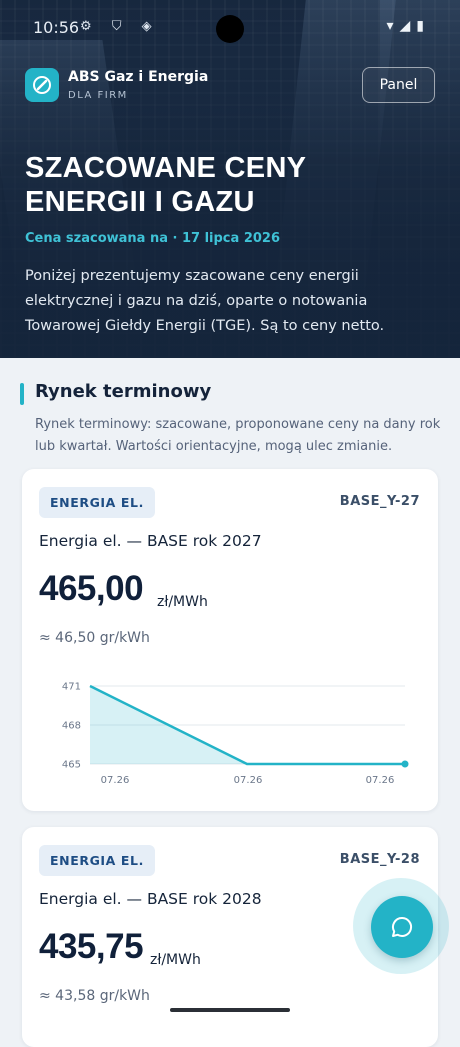 The image size is (460, 1047). What do you see at coordinates (152, 238) in the screenshot?
I see `estimate-date: Cena szacowana na · 17 lipca 2026` at bounding box center [152, 238].